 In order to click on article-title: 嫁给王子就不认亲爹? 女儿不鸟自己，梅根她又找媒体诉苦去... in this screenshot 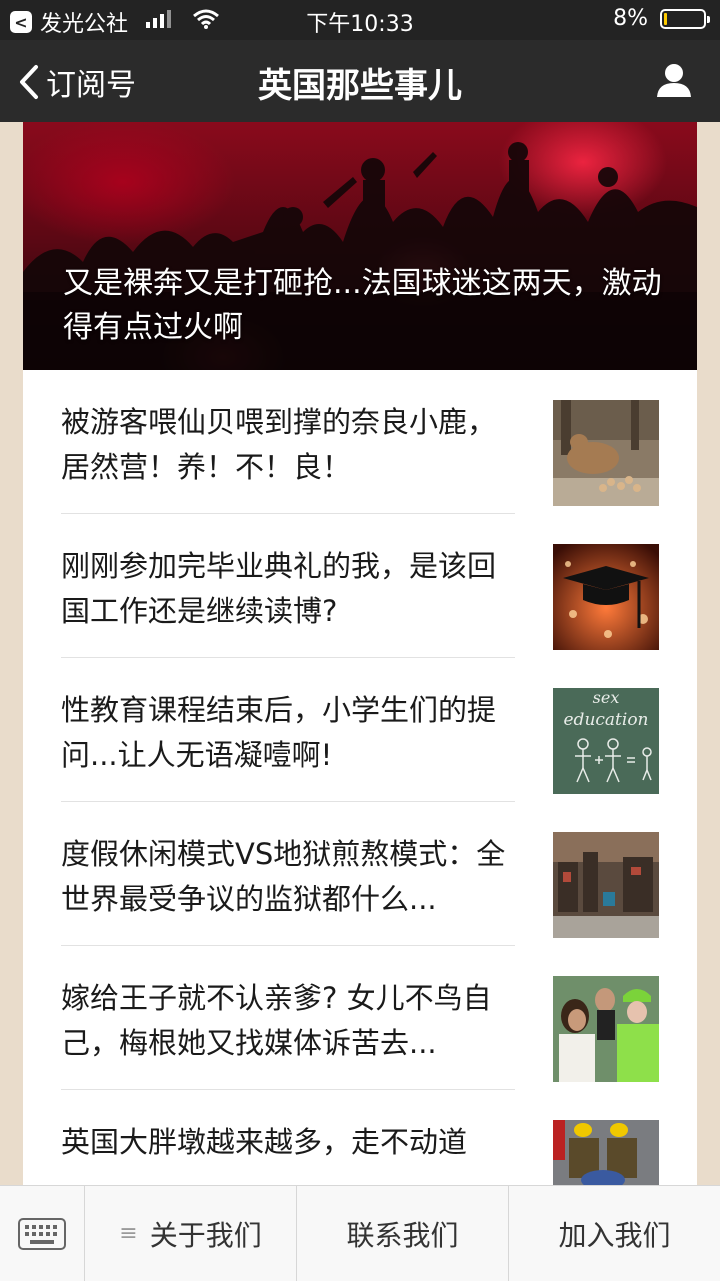, I will do `click(276, 1020)`.